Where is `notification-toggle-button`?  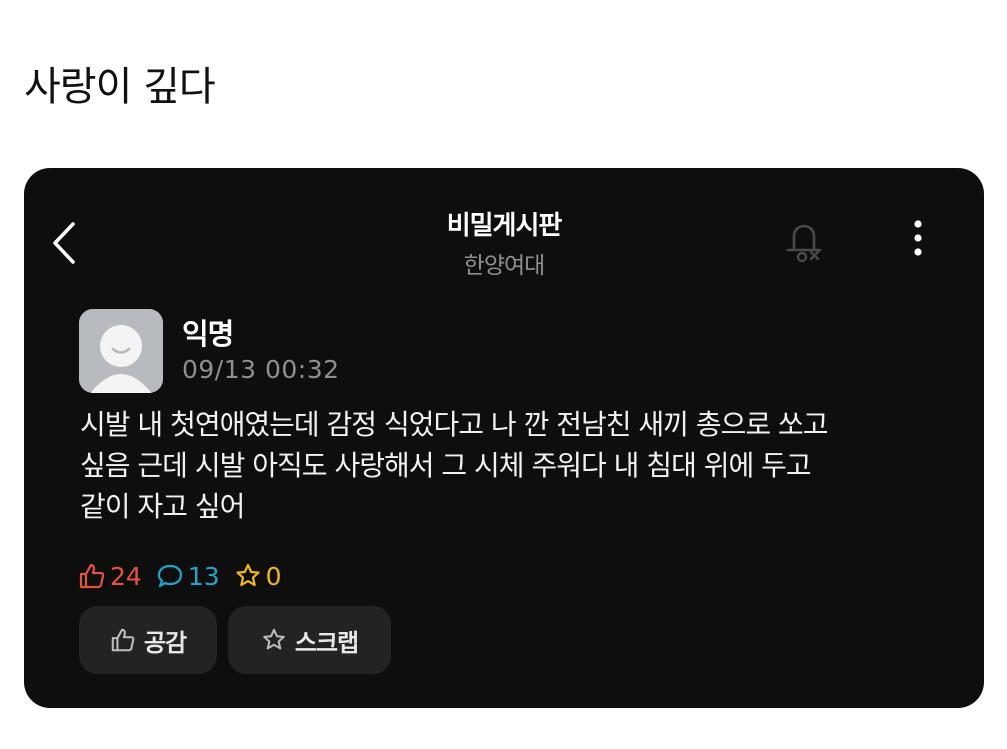
notification-toggle-button is located at coordinates (804, 240).